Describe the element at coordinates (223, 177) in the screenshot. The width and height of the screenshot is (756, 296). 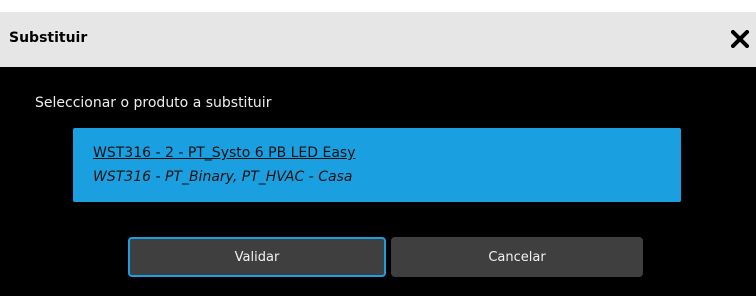
I see `product-detail: WST316 - PT_Binary, PT_HVAC - Casa` at that location.